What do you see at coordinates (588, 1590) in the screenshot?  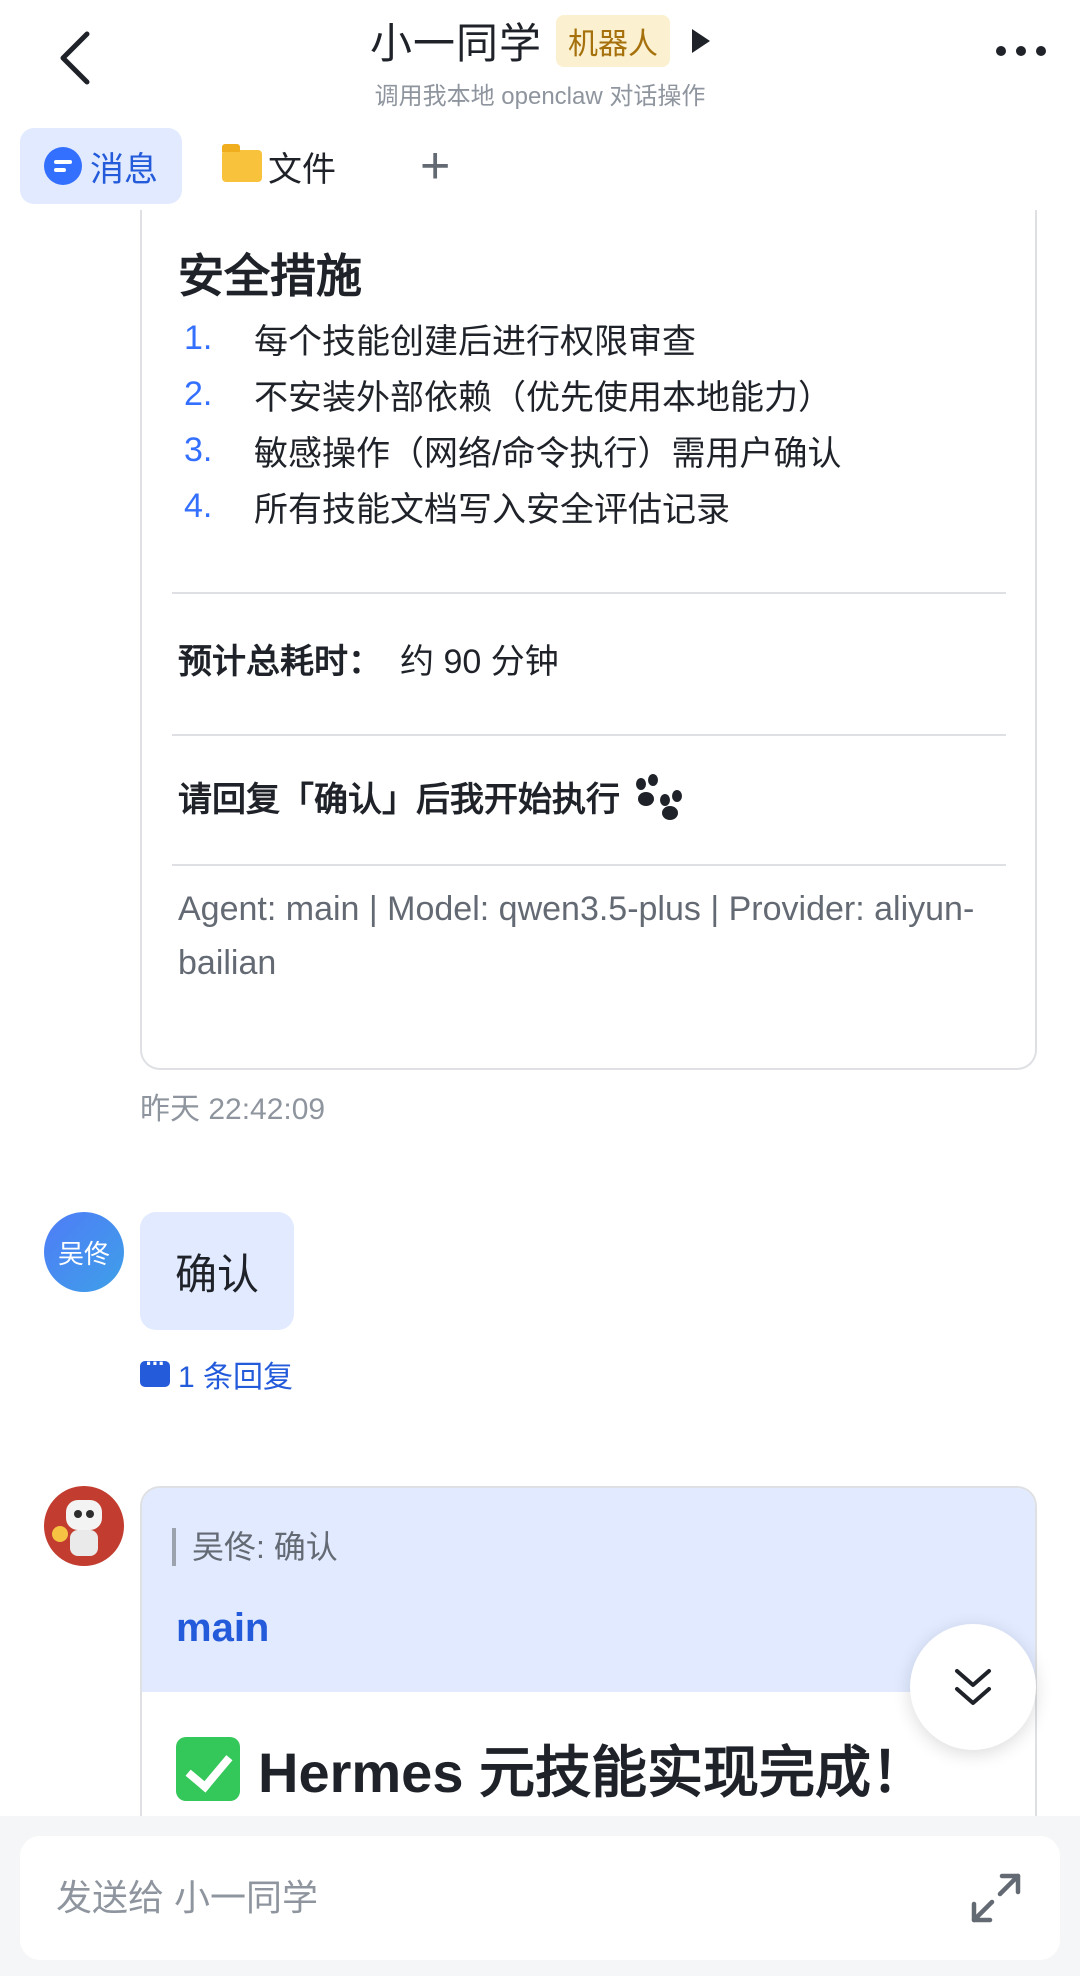 I see `reply-card-header: 吴佟: 确认 main` at bounding box center [588, 1590].